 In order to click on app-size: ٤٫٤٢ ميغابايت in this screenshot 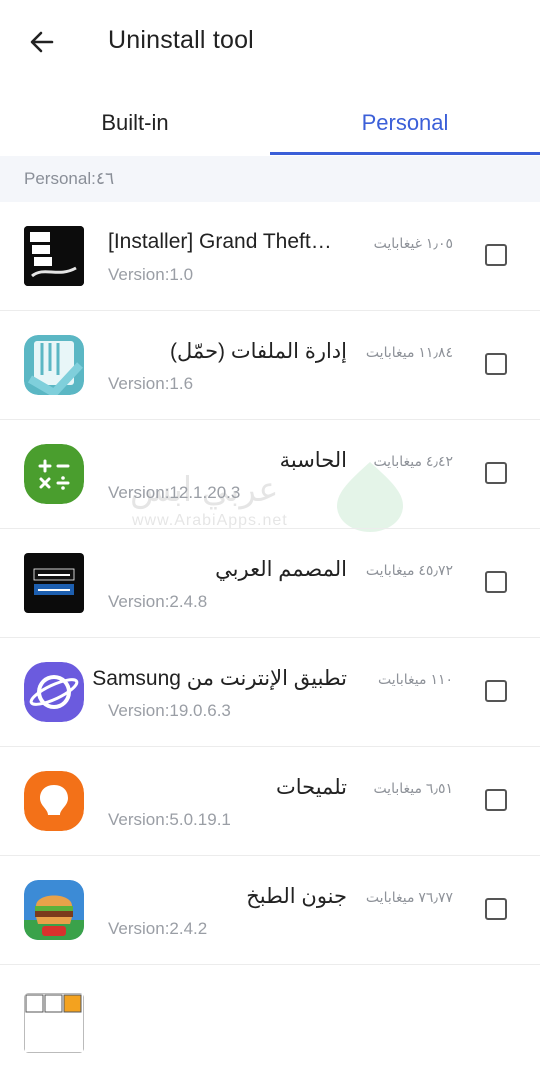, I will do `click(413, 461)`.